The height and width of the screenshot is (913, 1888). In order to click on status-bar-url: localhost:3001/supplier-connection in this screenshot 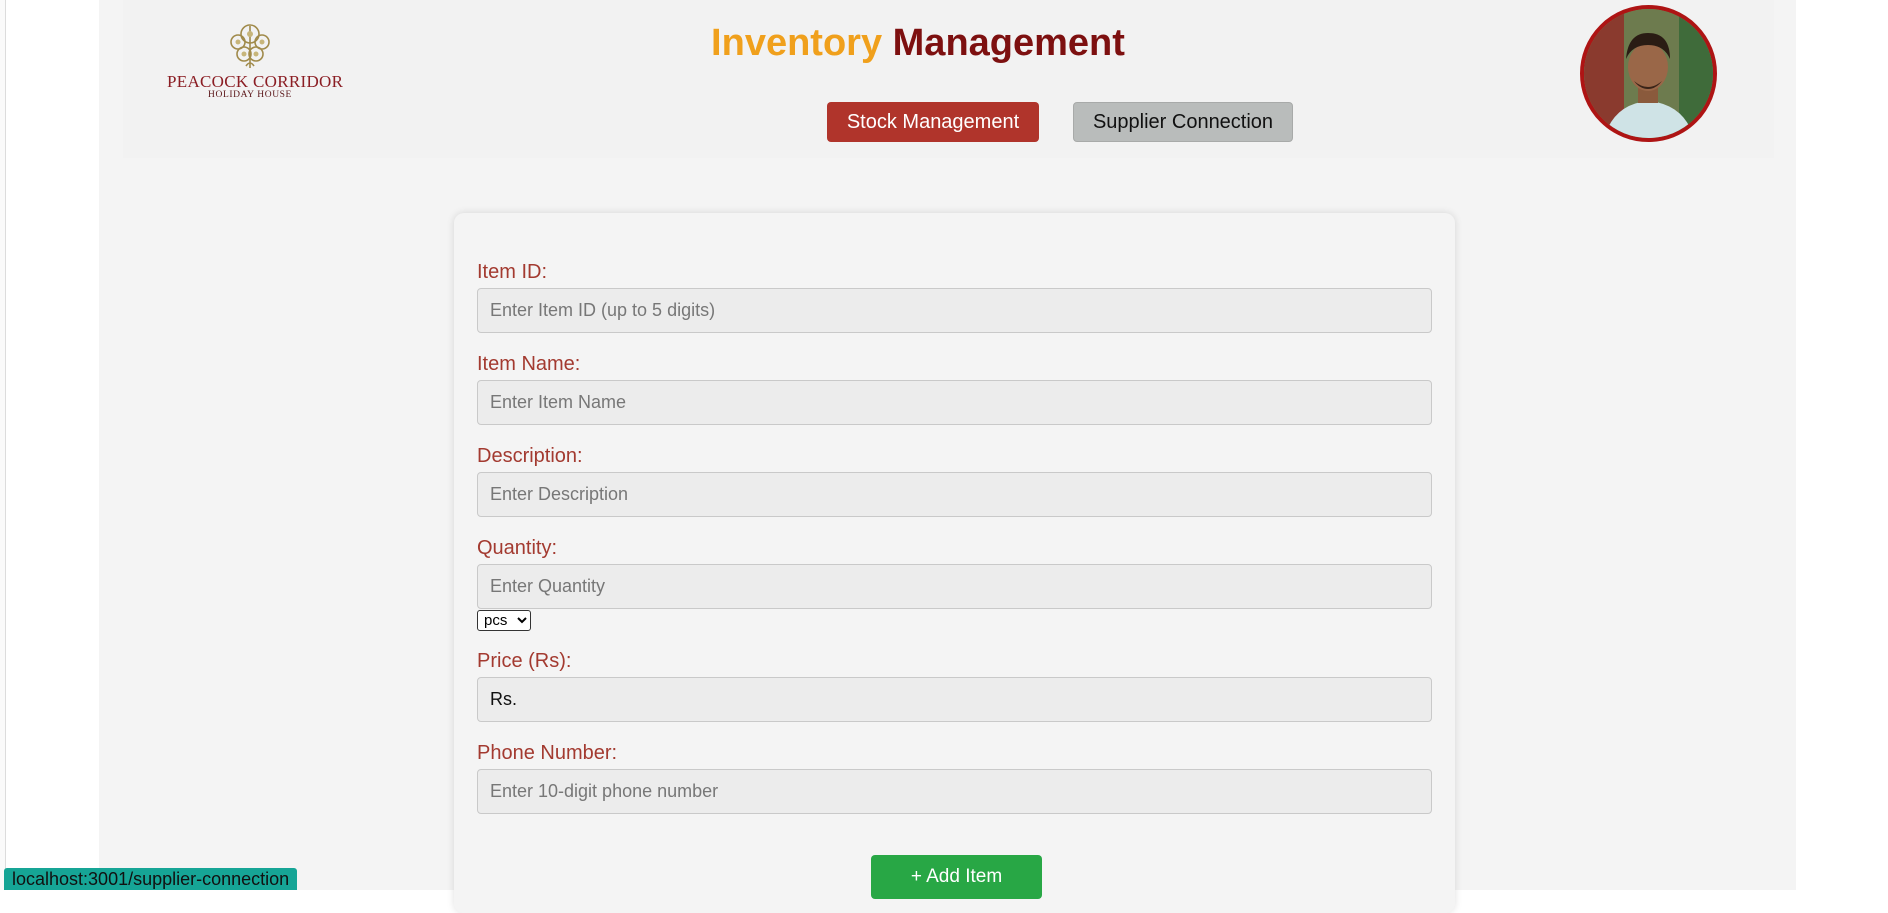, I will do `click(151, 879)`.